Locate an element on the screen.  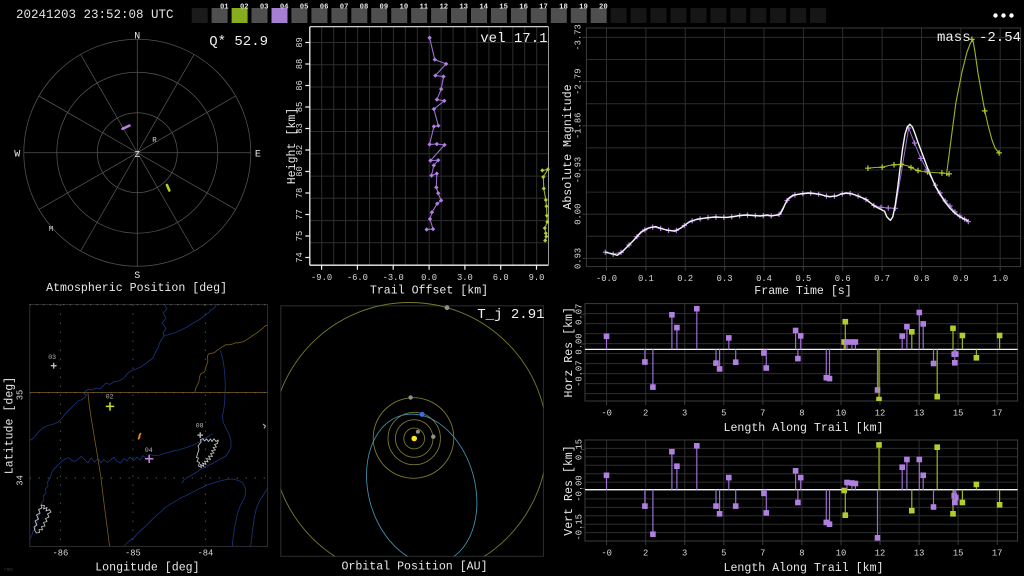
svg-text: rms is located at coordinates (8, 570).